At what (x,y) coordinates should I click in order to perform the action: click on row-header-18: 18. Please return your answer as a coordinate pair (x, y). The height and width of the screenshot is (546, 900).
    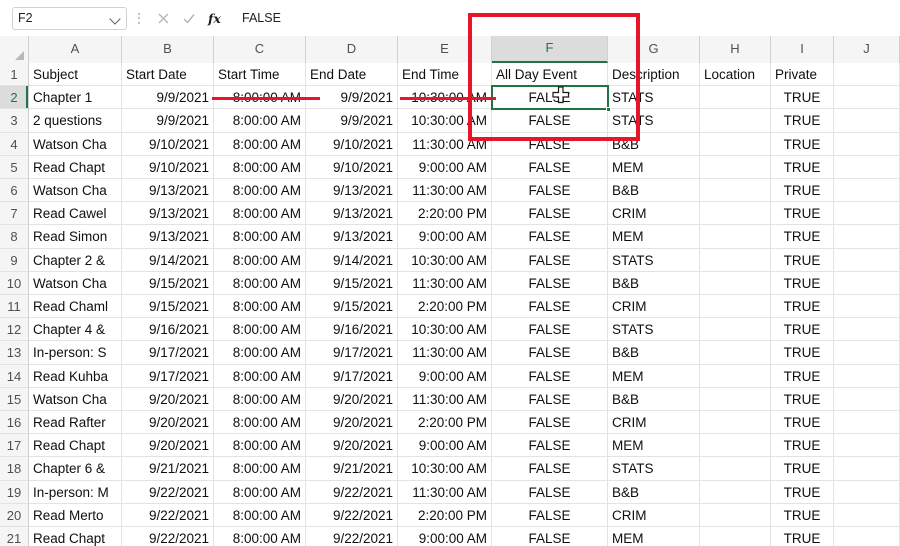
    Looking at the image, I should click on (14, 469).